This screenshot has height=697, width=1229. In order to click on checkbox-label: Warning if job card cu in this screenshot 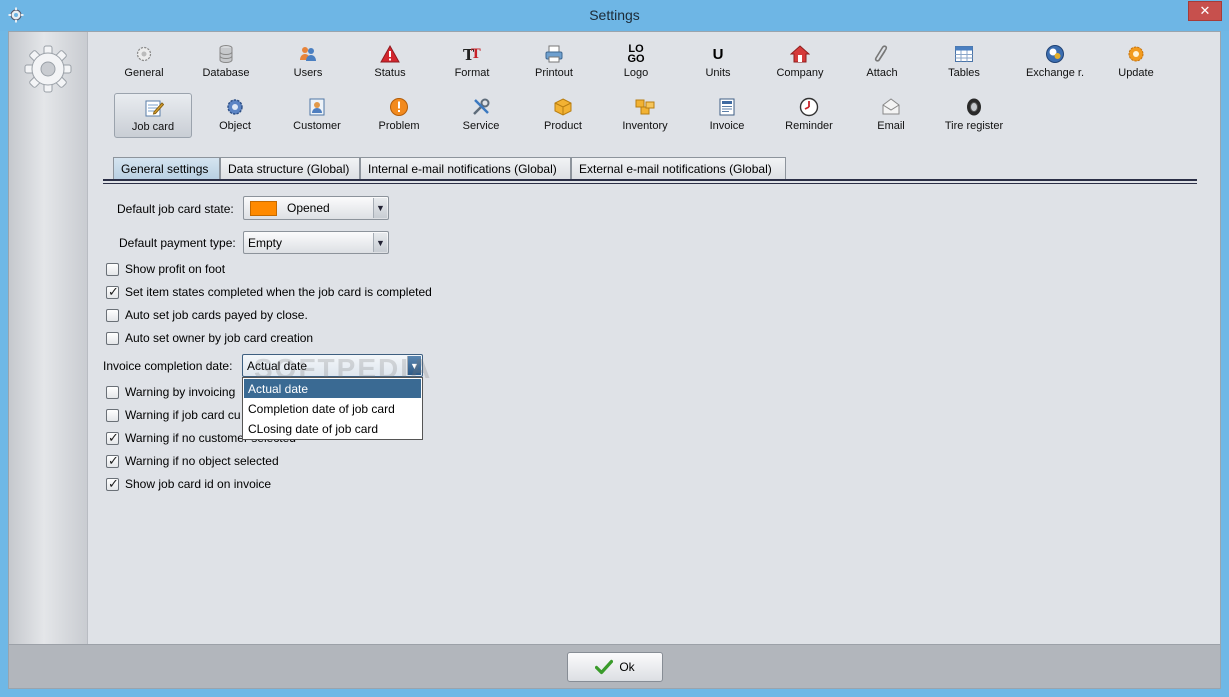, I will do `click(183, 415)`.